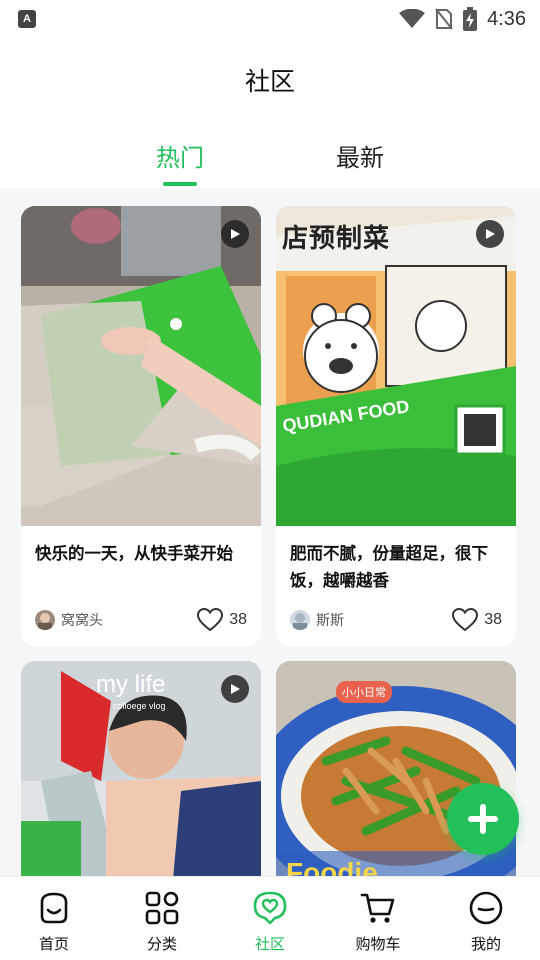  What do you see at coordinates (134, 553) in the screenshot?
I see `post-title: 快乐的一天，从快手菜开始` at bounding box center [134, 553].